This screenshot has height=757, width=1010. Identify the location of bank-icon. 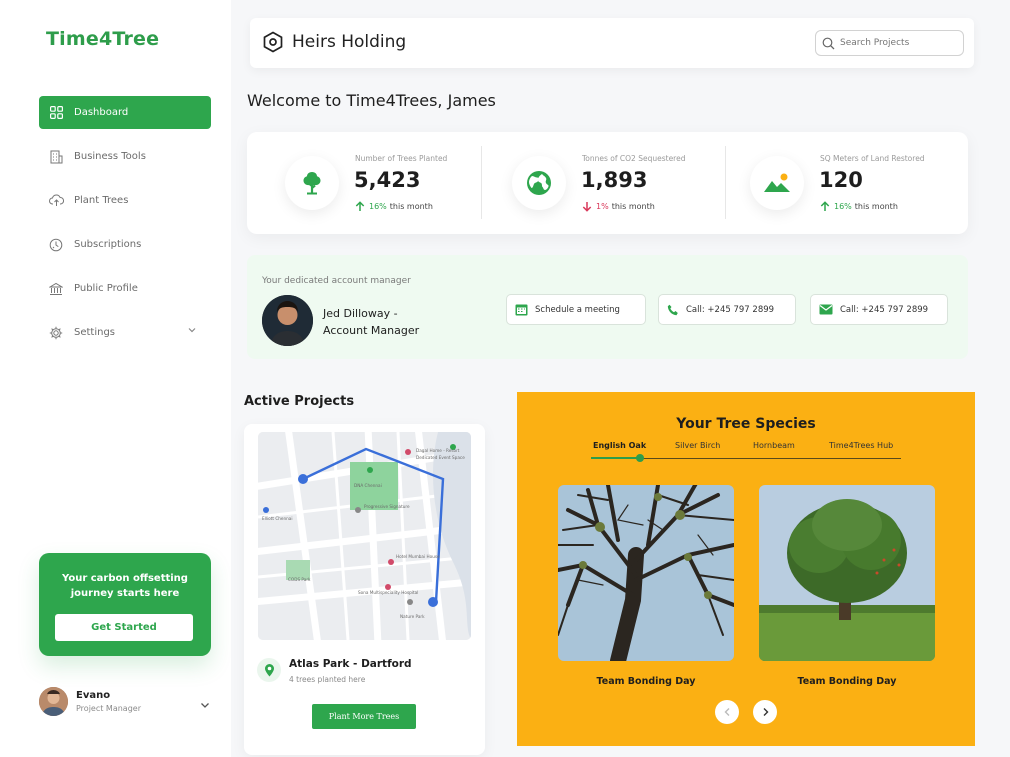
(56, 289).